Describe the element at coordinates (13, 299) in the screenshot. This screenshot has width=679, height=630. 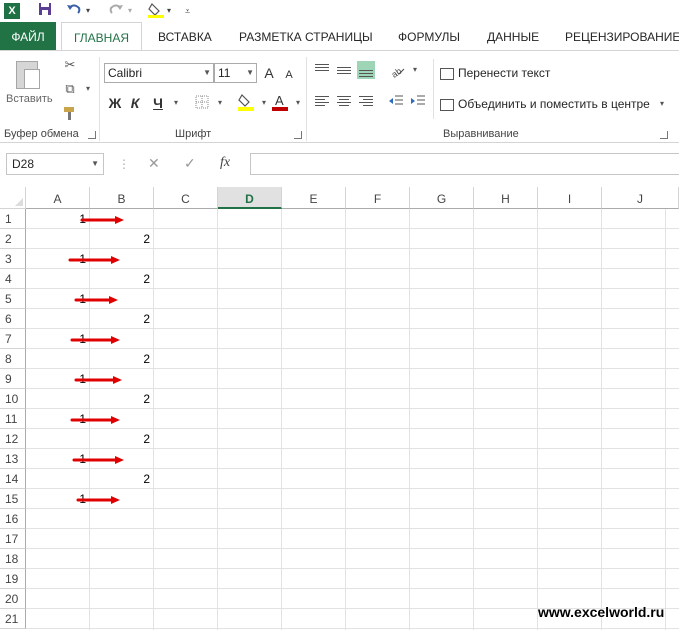
I see `row-header-5: 5` at that location.